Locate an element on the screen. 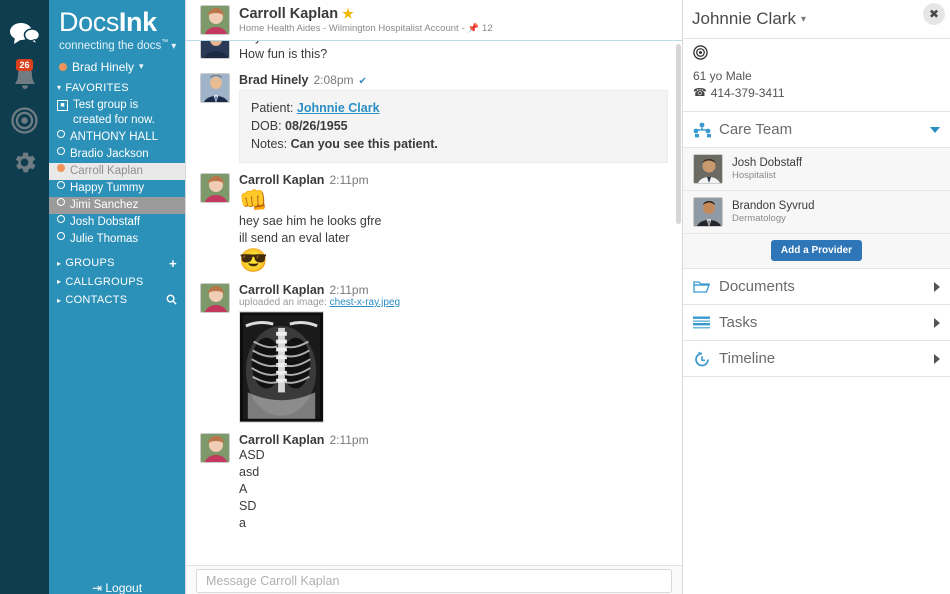 The width and height of the screenshot is (950, 594). favorites-label: FAVORITES is located at coordinates (97, 87).